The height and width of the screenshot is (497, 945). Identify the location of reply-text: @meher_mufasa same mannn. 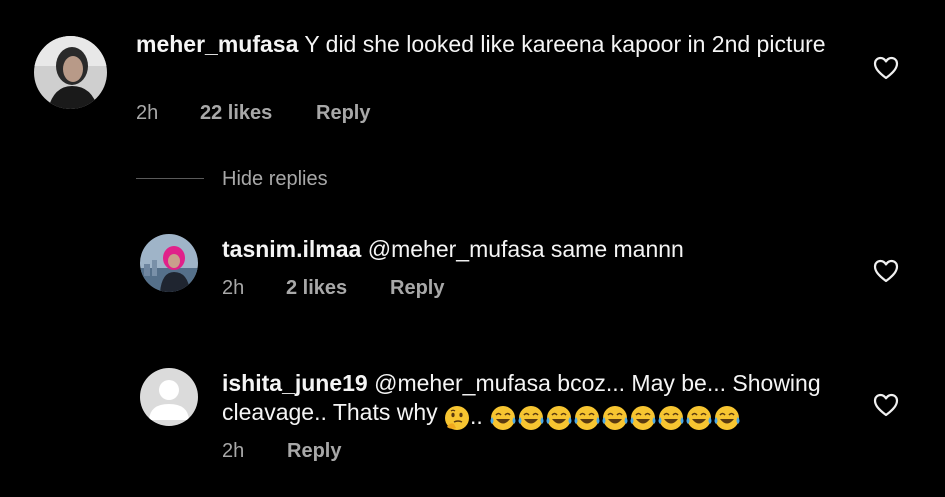
(525, 249).